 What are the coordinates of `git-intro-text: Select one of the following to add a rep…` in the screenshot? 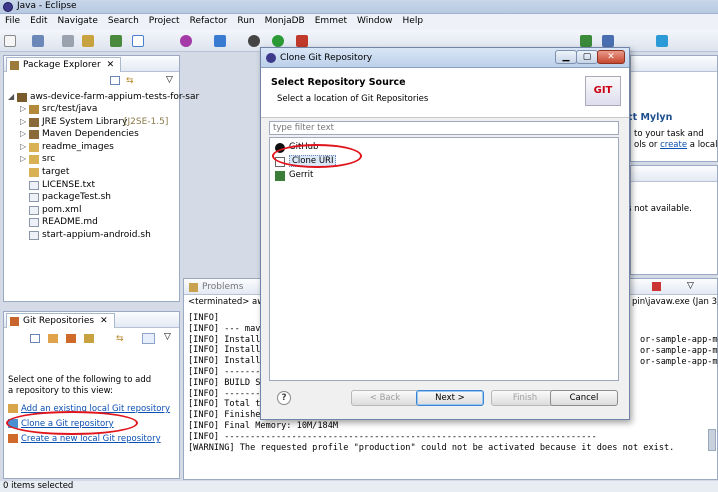 It's located at (80, 385).